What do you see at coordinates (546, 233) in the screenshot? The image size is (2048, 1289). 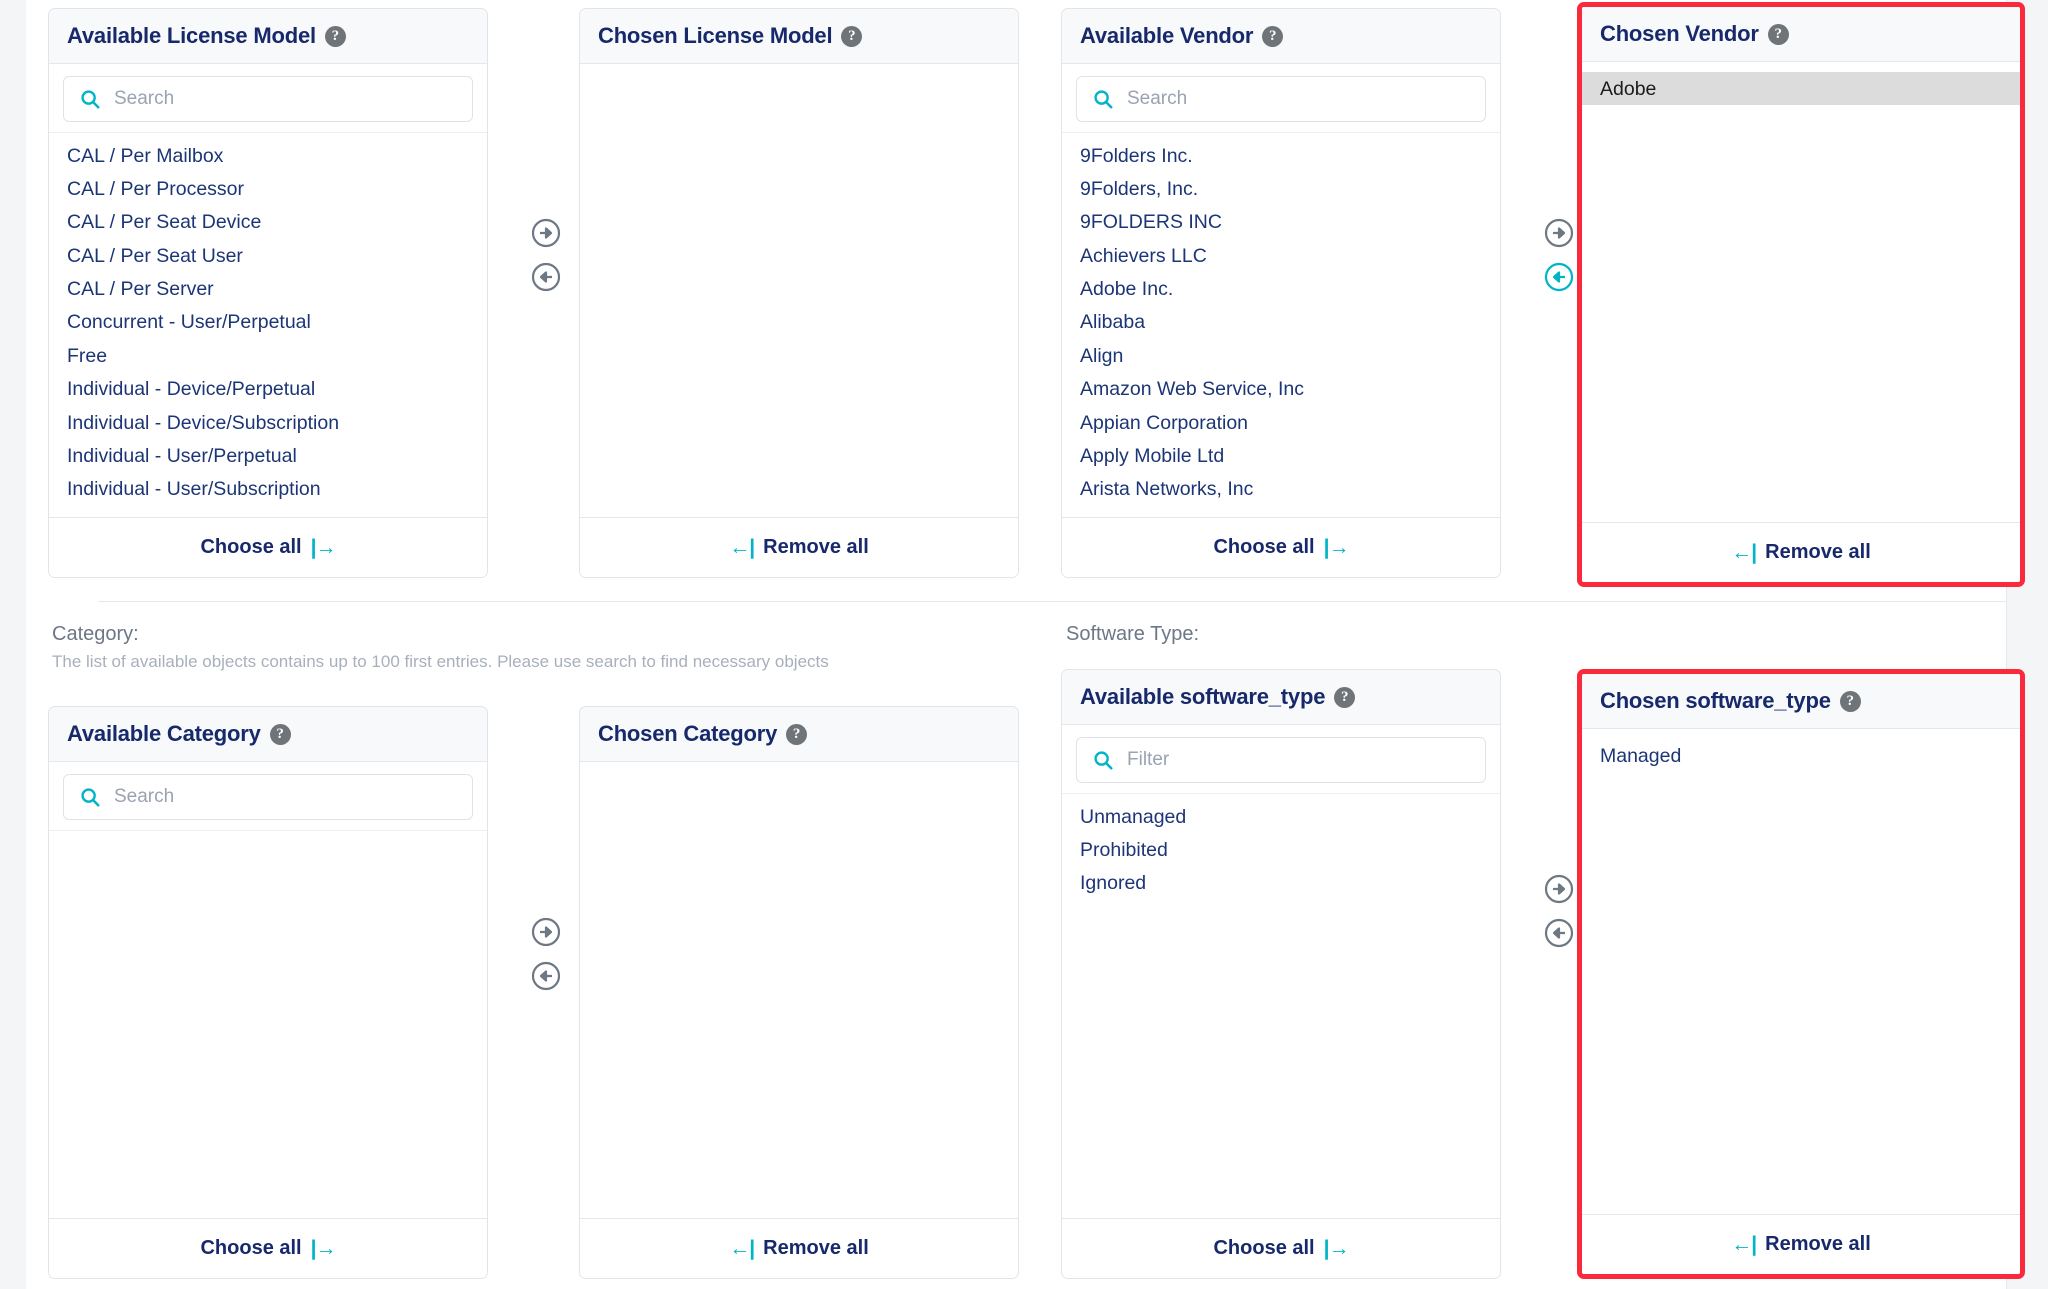 I see `move-right-button-license-model` at bounding box center [546, 233].